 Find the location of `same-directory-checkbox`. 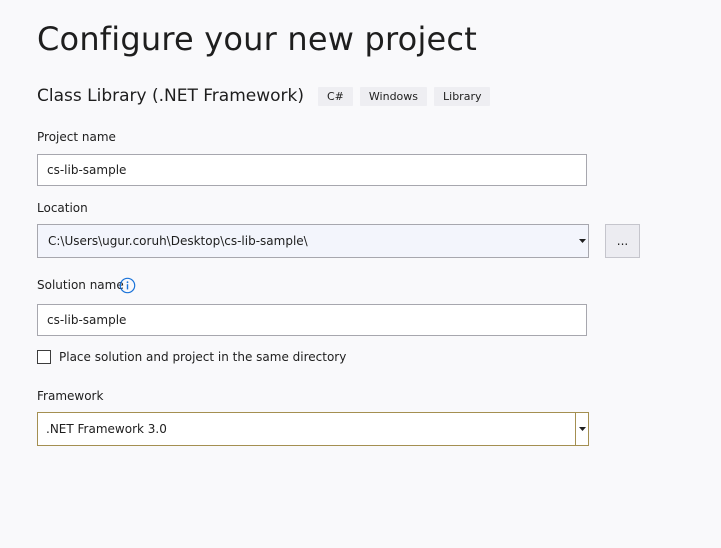

same-directory-checkbox is located at coordinates (44, 357).